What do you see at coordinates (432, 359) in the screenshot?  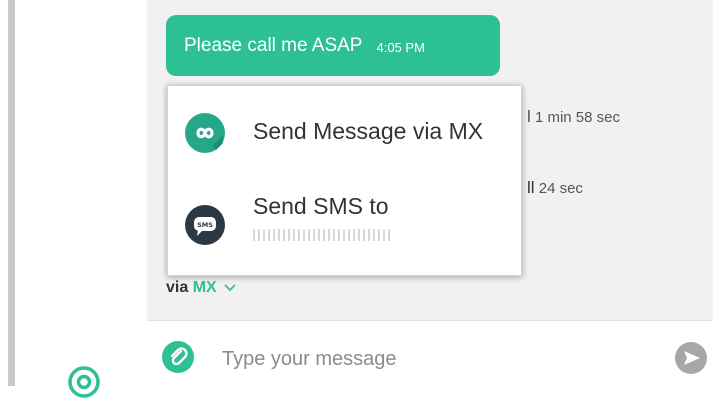 I see `message-input` at bounding box center [432, 359].